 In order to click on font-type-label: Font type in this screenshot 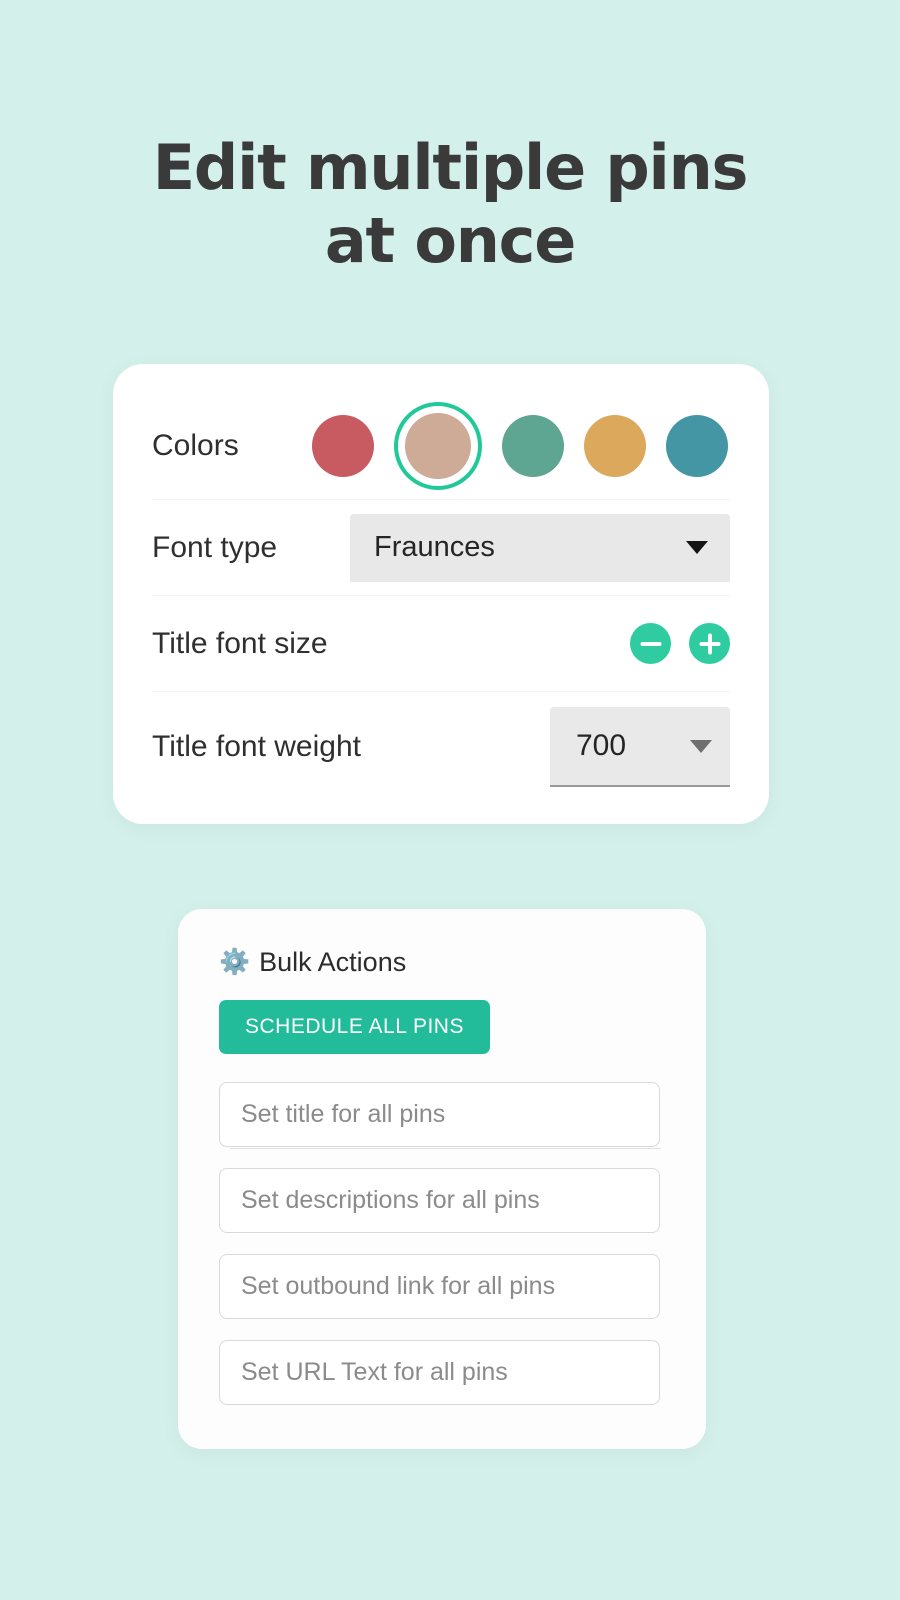, I will do `click(215, 547)`.